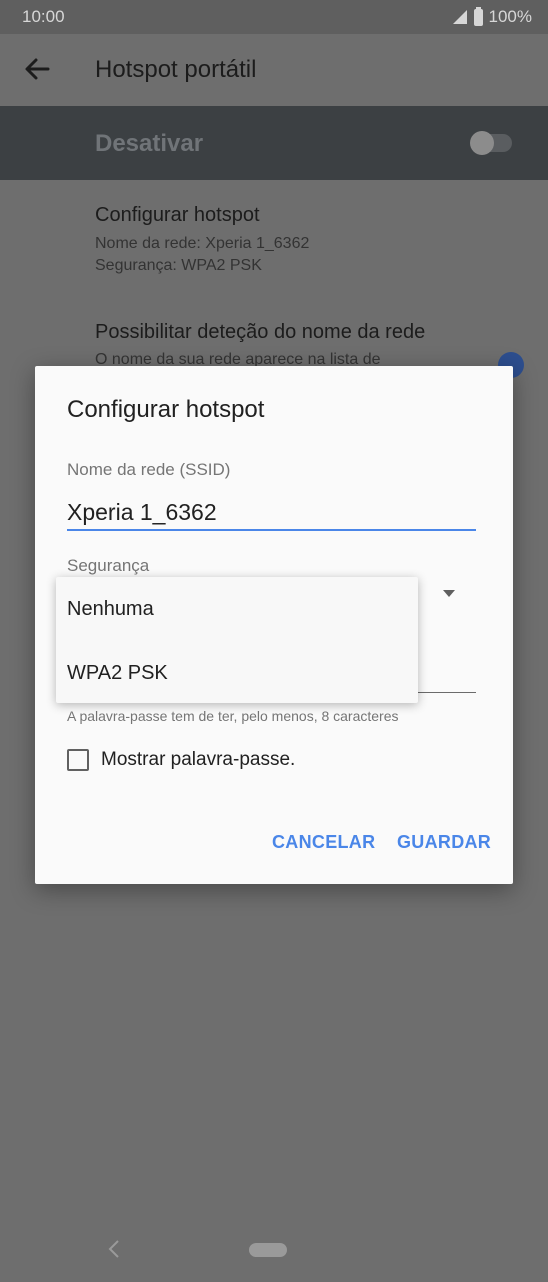 This screenshot has height=1282, width=548. I want to click on nav-home-button, so click(268, 1250).